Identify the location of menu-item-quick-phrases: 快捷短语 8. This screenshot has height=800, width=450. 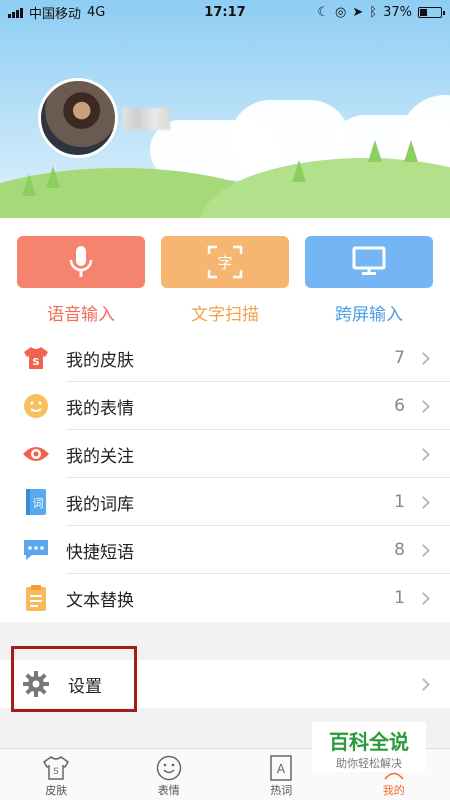
(225, 550).